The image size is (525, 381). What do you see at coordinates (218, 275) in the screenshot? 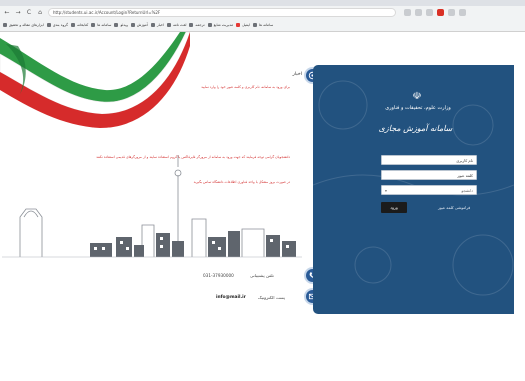
I see `phone-value: 031-37930000` at bounding box center [218, 275].